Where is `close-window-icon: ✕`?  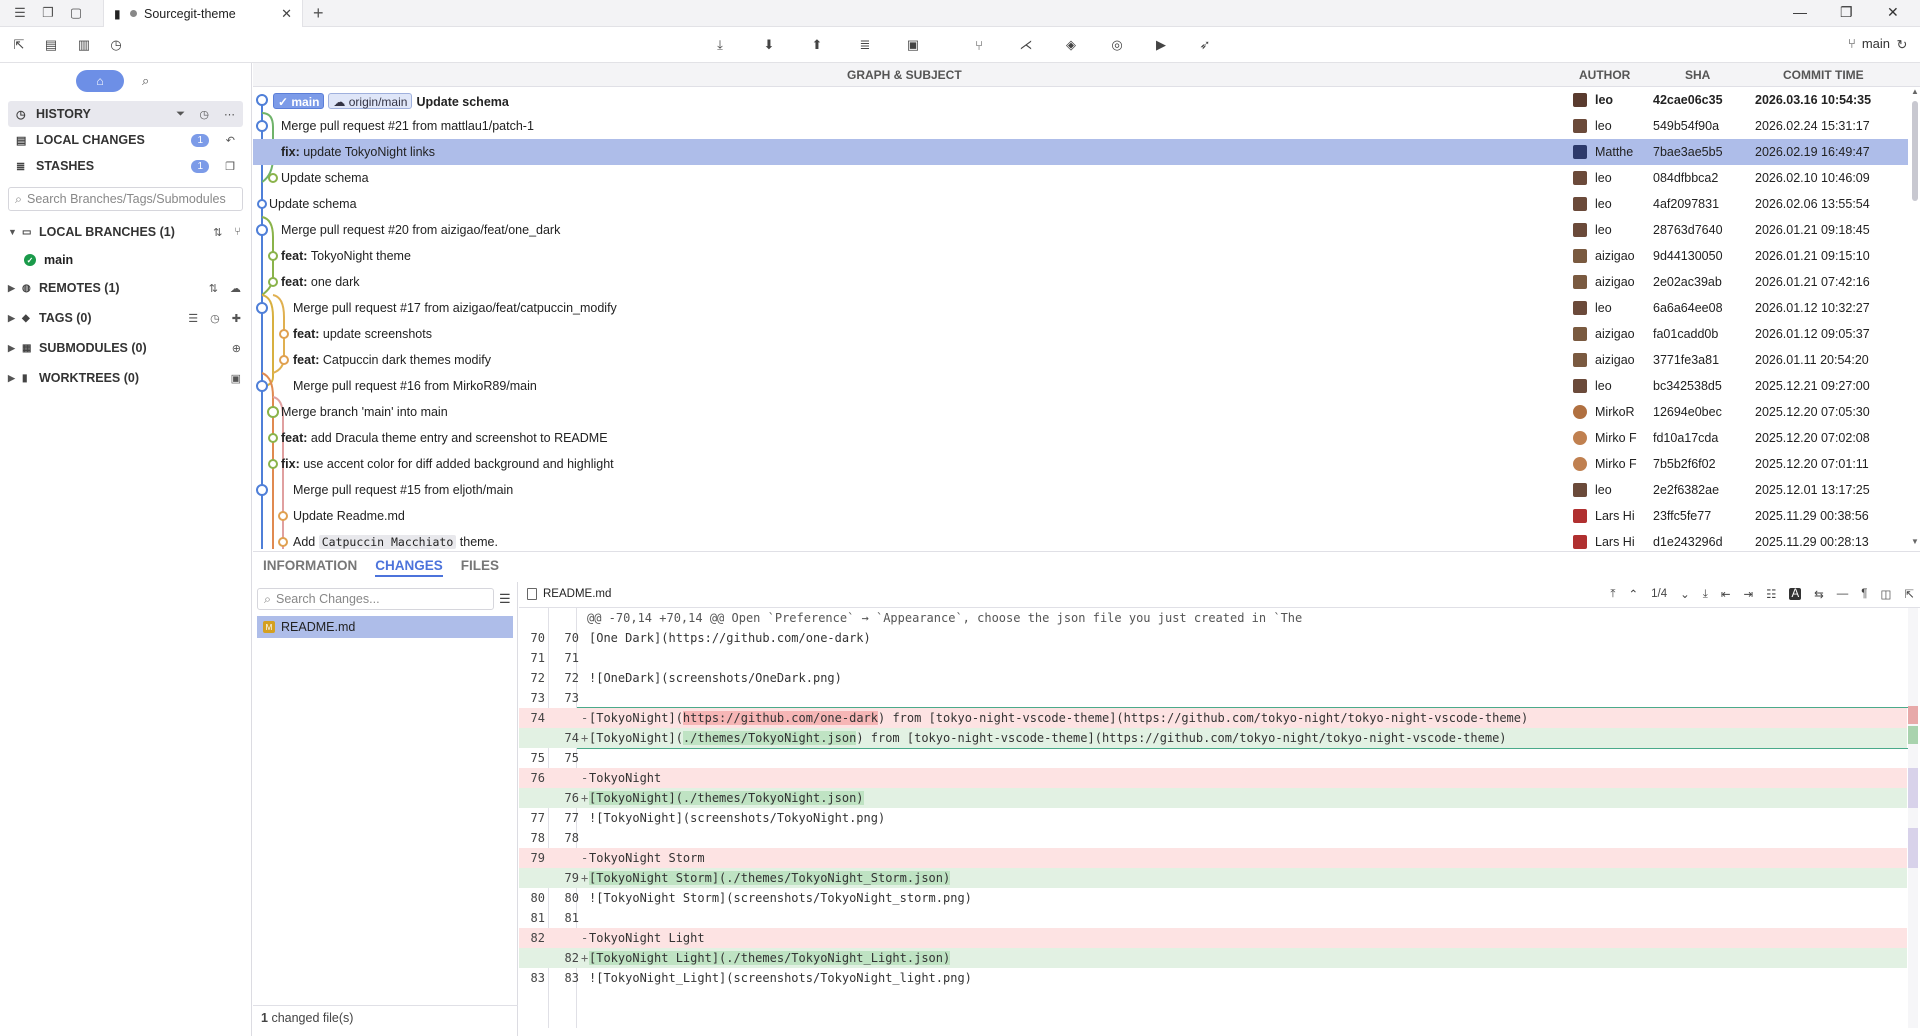
close-window-icon: ✕ is located at coordinates (1893, 12).